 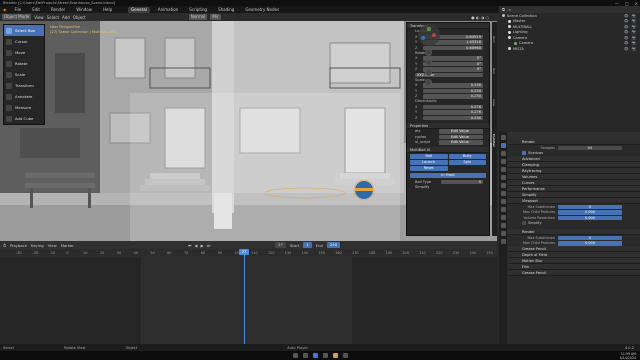 What do you see at coordinates (58, 10) in the screenshot?
I see `menu-render: Render` at bounding box center [58, 10].